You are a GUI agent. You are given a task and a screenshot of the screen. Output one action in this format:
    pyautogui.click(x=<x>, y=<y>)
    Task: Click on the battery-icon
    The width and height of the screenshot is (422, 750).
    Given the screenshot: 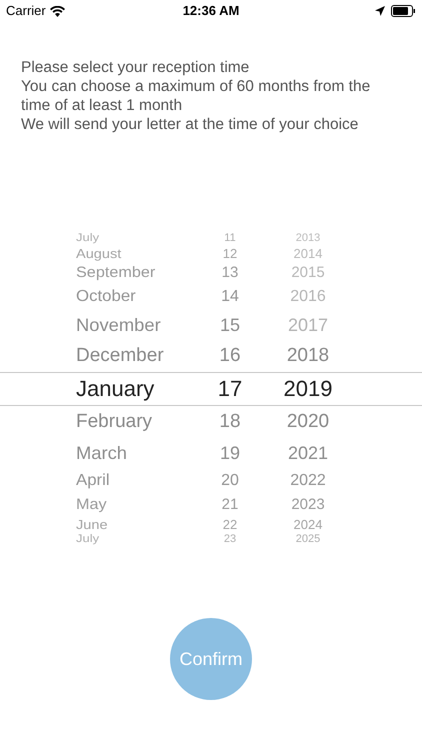 What is the action you would take?
    pyautogui.click(x=403, y=11)
    